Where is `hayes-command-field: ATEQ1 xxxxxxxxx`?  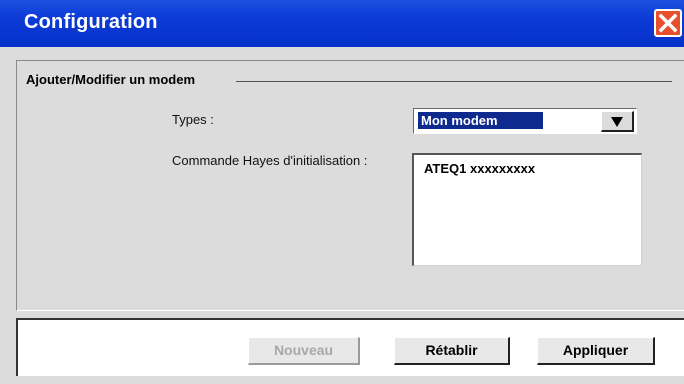 hayes-command-field: ATEQ1 xxxxxxxxx is located at coordinates (527, 209).